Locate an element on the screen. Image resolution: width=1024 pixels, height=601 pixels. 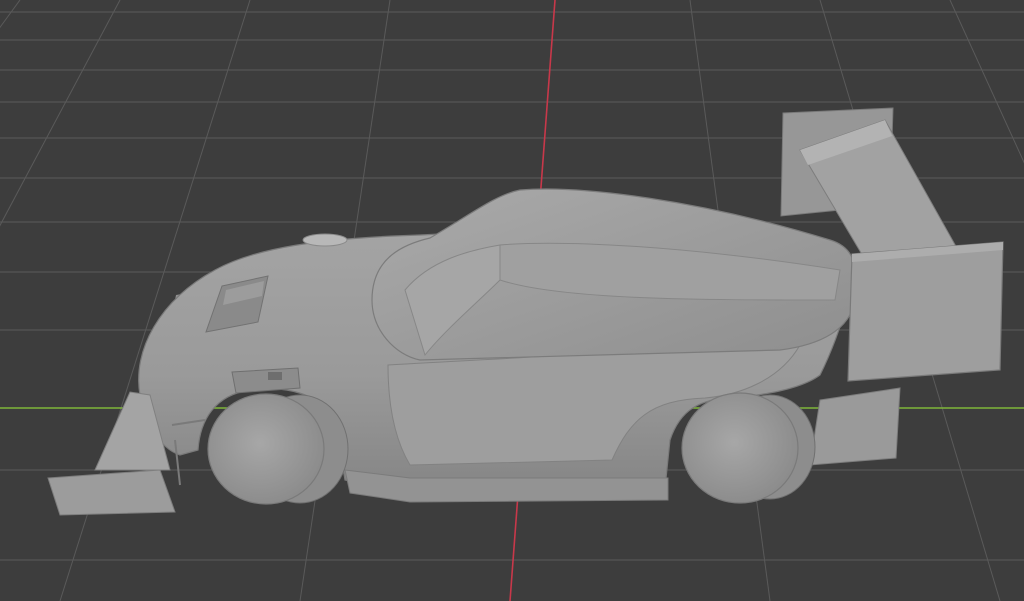
front-wheel is located at coordinates (278, 449).